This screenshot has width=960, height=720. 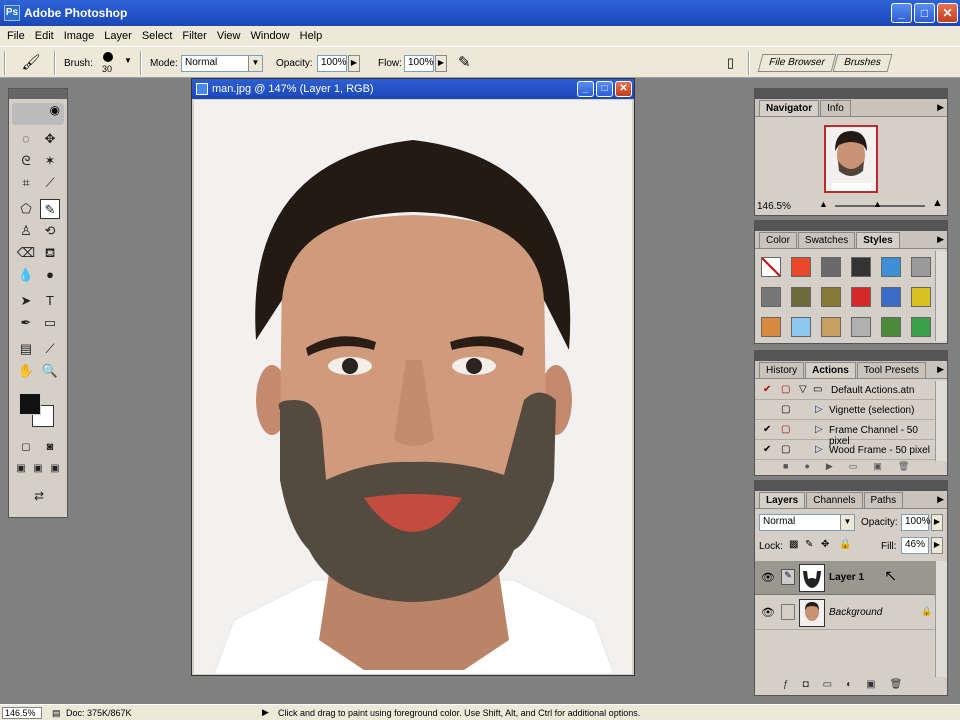 What do you see at coordinates (222, 63) in the screenshot?
I see `mode-select: Normal ▼` at bounding box center [222, 63].